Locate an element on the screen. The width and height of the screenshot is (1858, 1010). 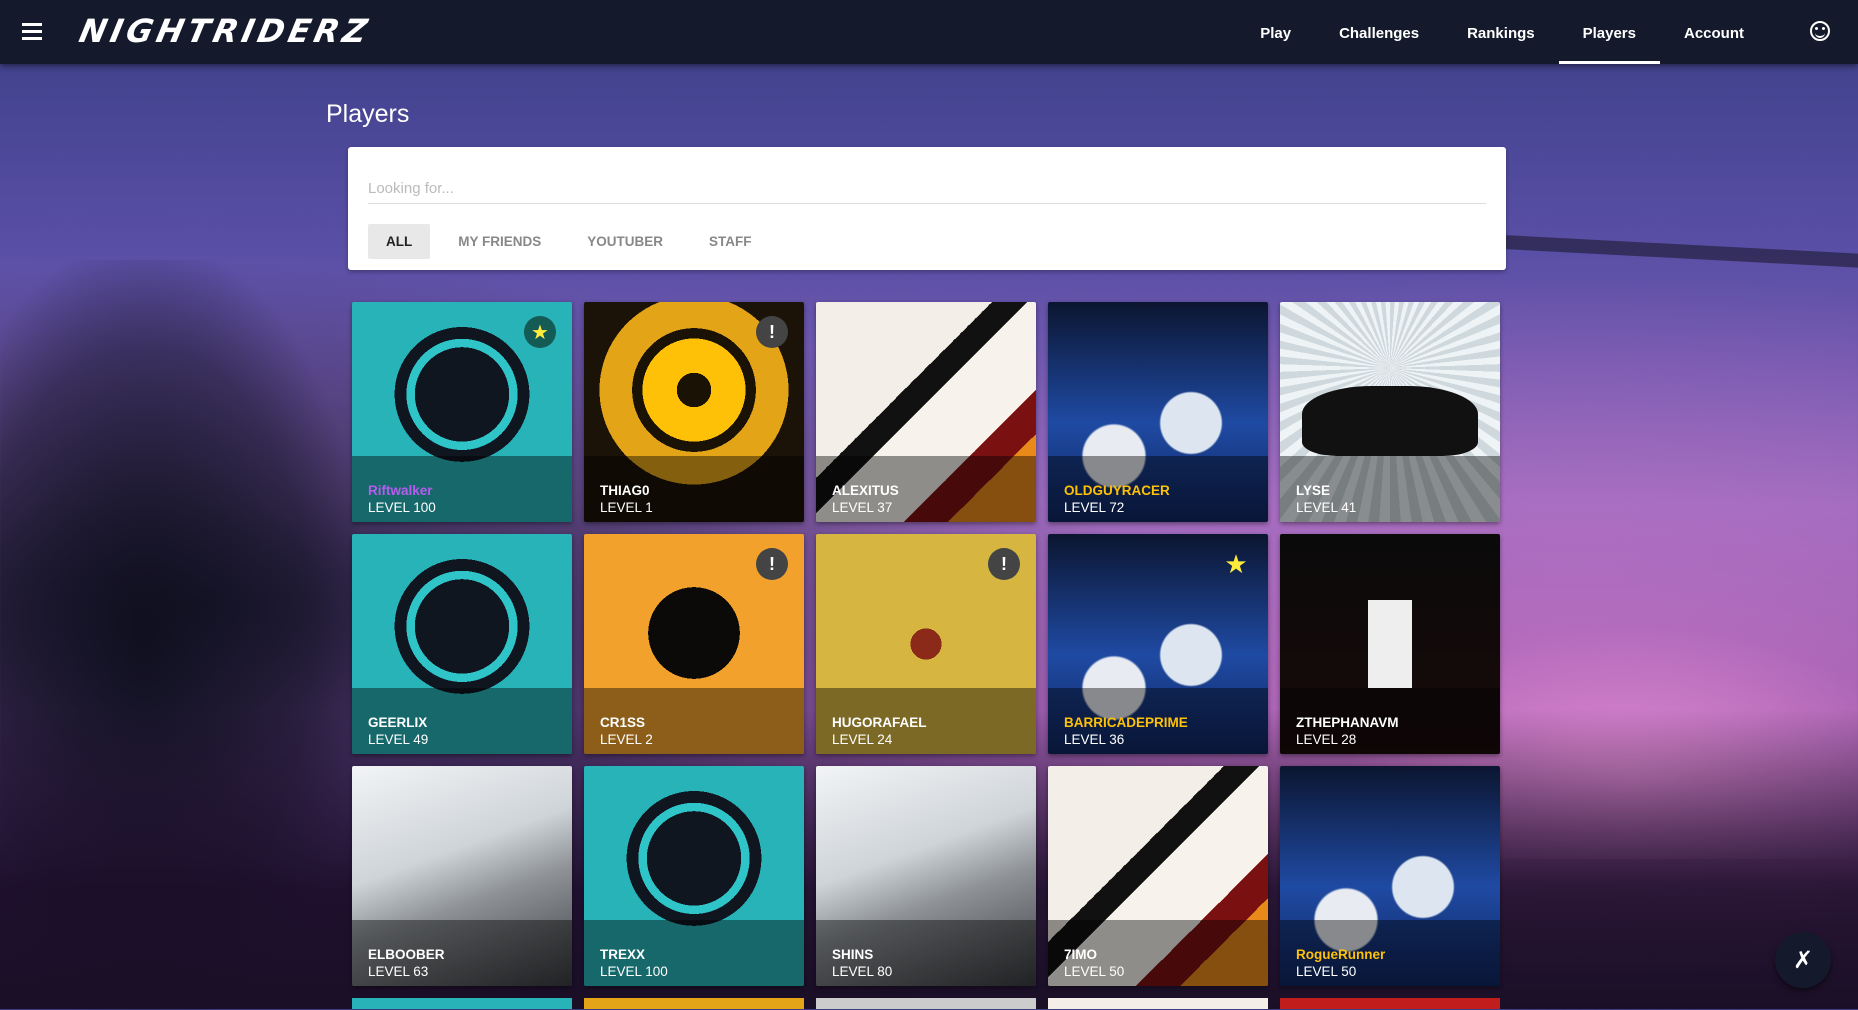
player-level: LEVEL 49 is located at coordinates (398, 739).